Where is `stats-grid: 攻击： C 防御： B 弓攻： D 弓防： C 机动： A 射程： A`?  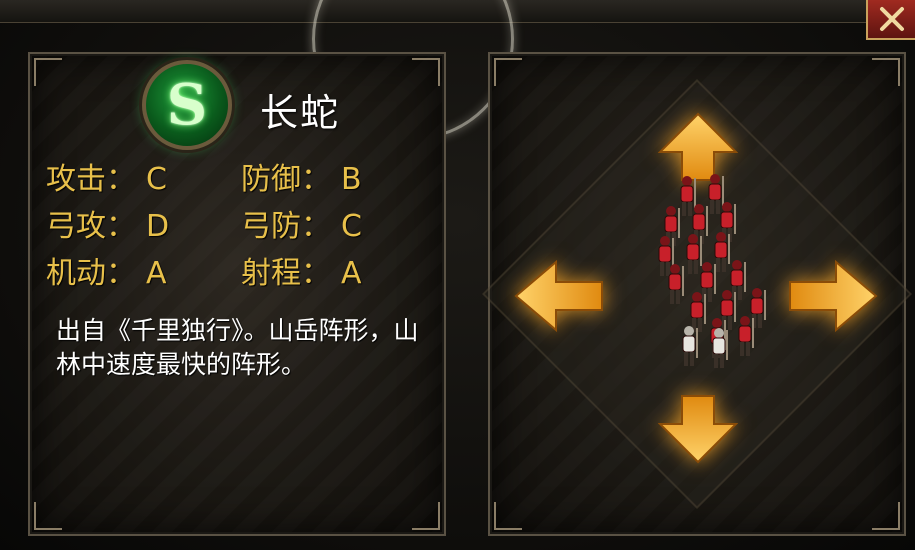
stats-grid: 攻击： C 防御： B 弓攻： D 弓防： C 机动： A 射程： A is located at coordinates (241, 222).